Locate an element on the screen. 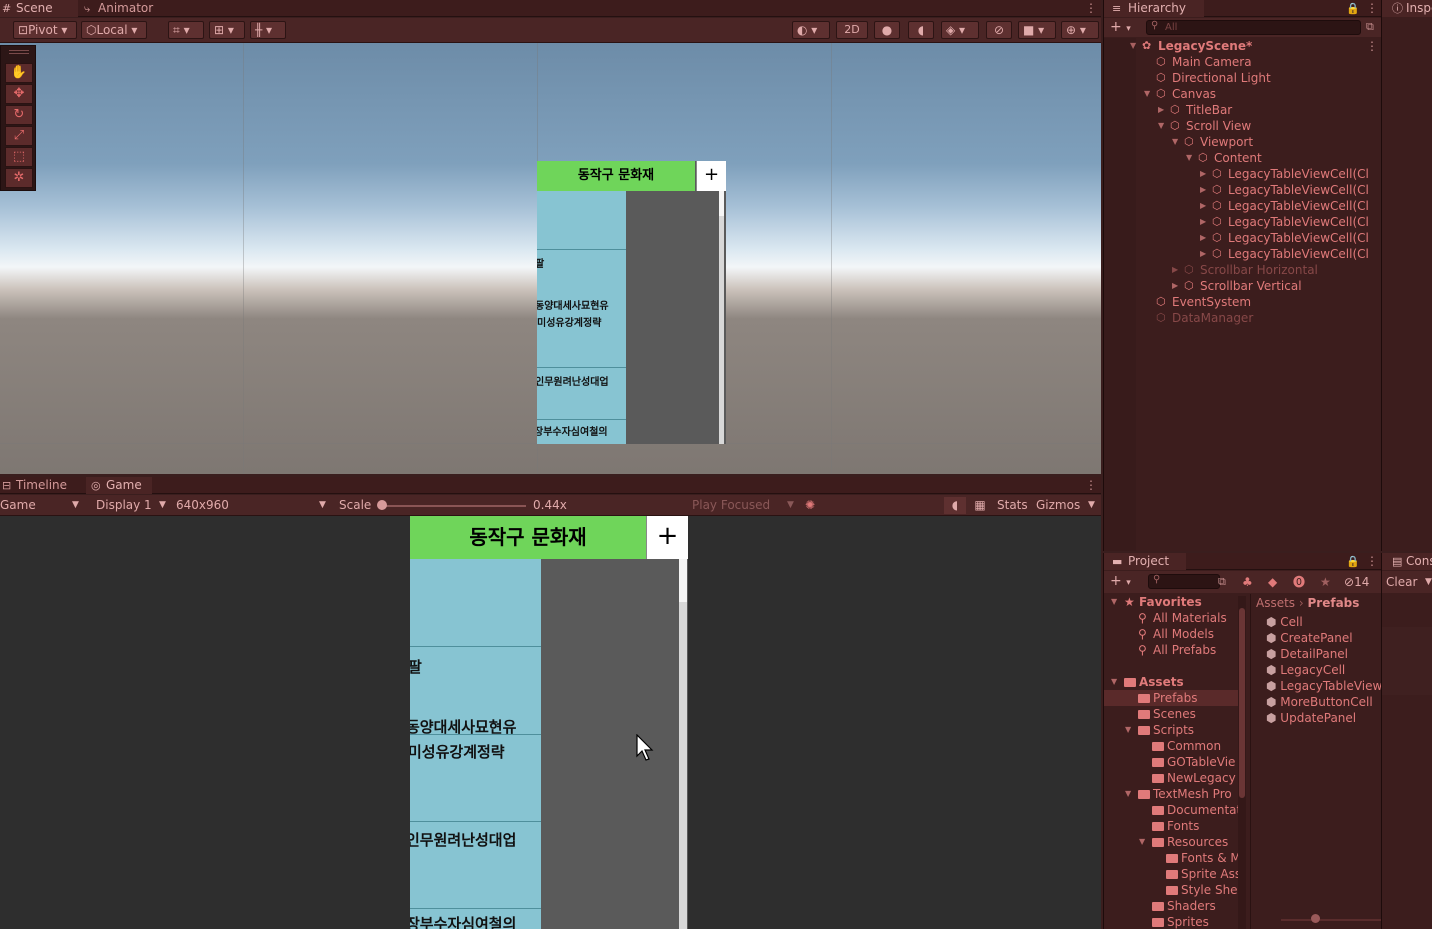  asset-item: ⬢ DetailPanel is located at coordinates (1307, 654).